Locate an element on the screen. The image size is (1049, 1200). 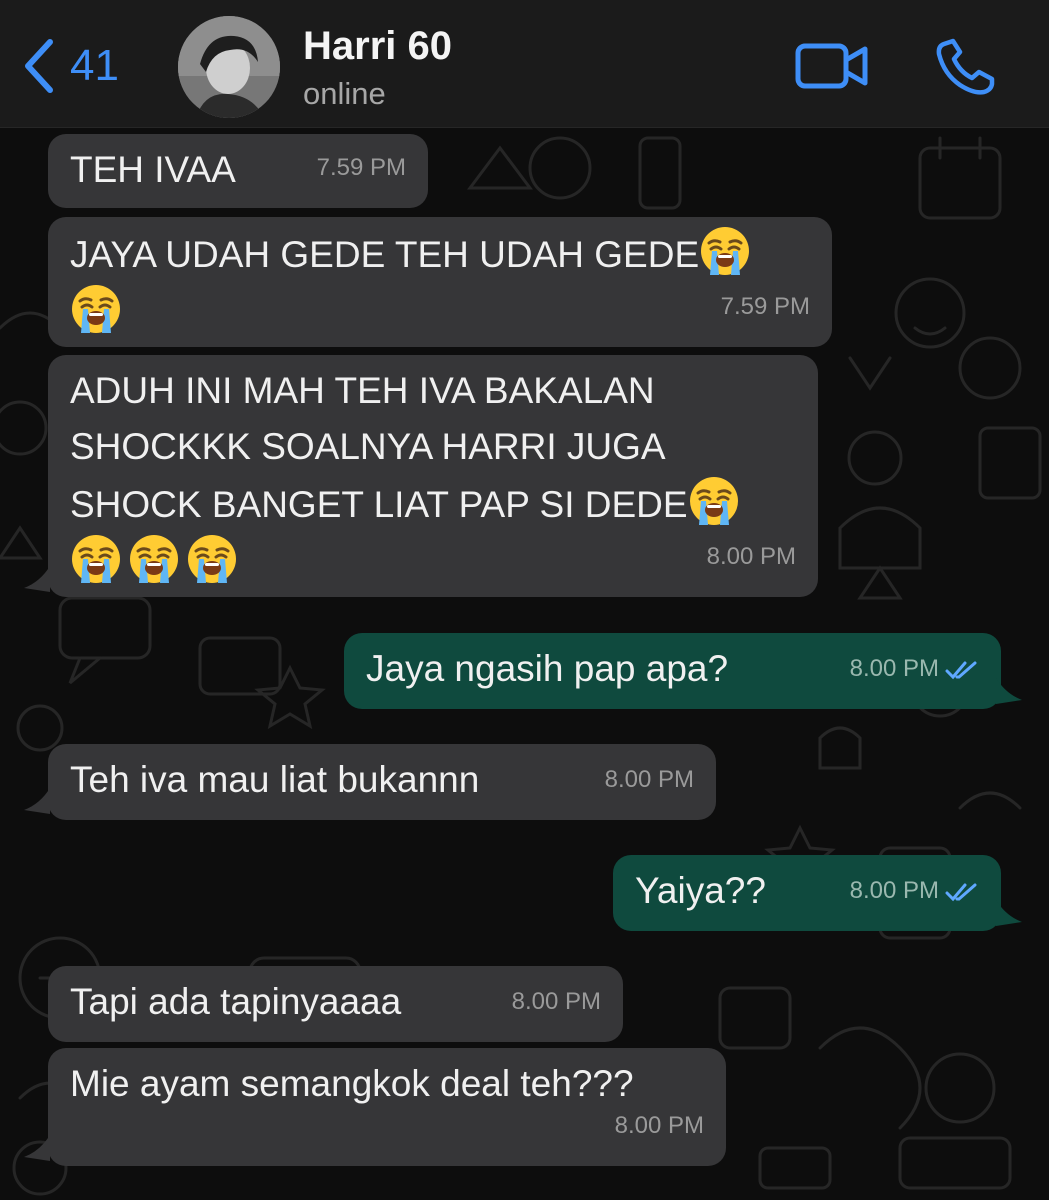
video-call-button is located at coordinates (832, 66).